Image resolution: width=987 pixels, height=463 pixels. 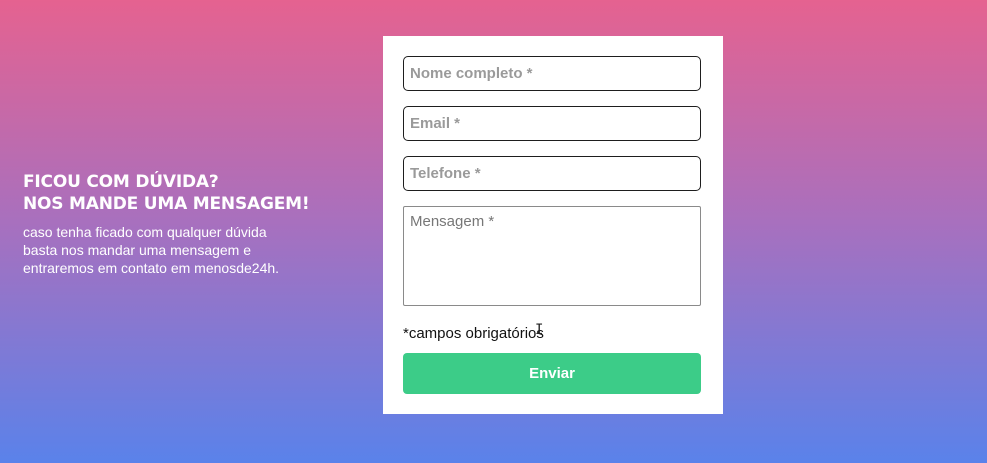 I want to click on email-field, so click(x=552, y=123).